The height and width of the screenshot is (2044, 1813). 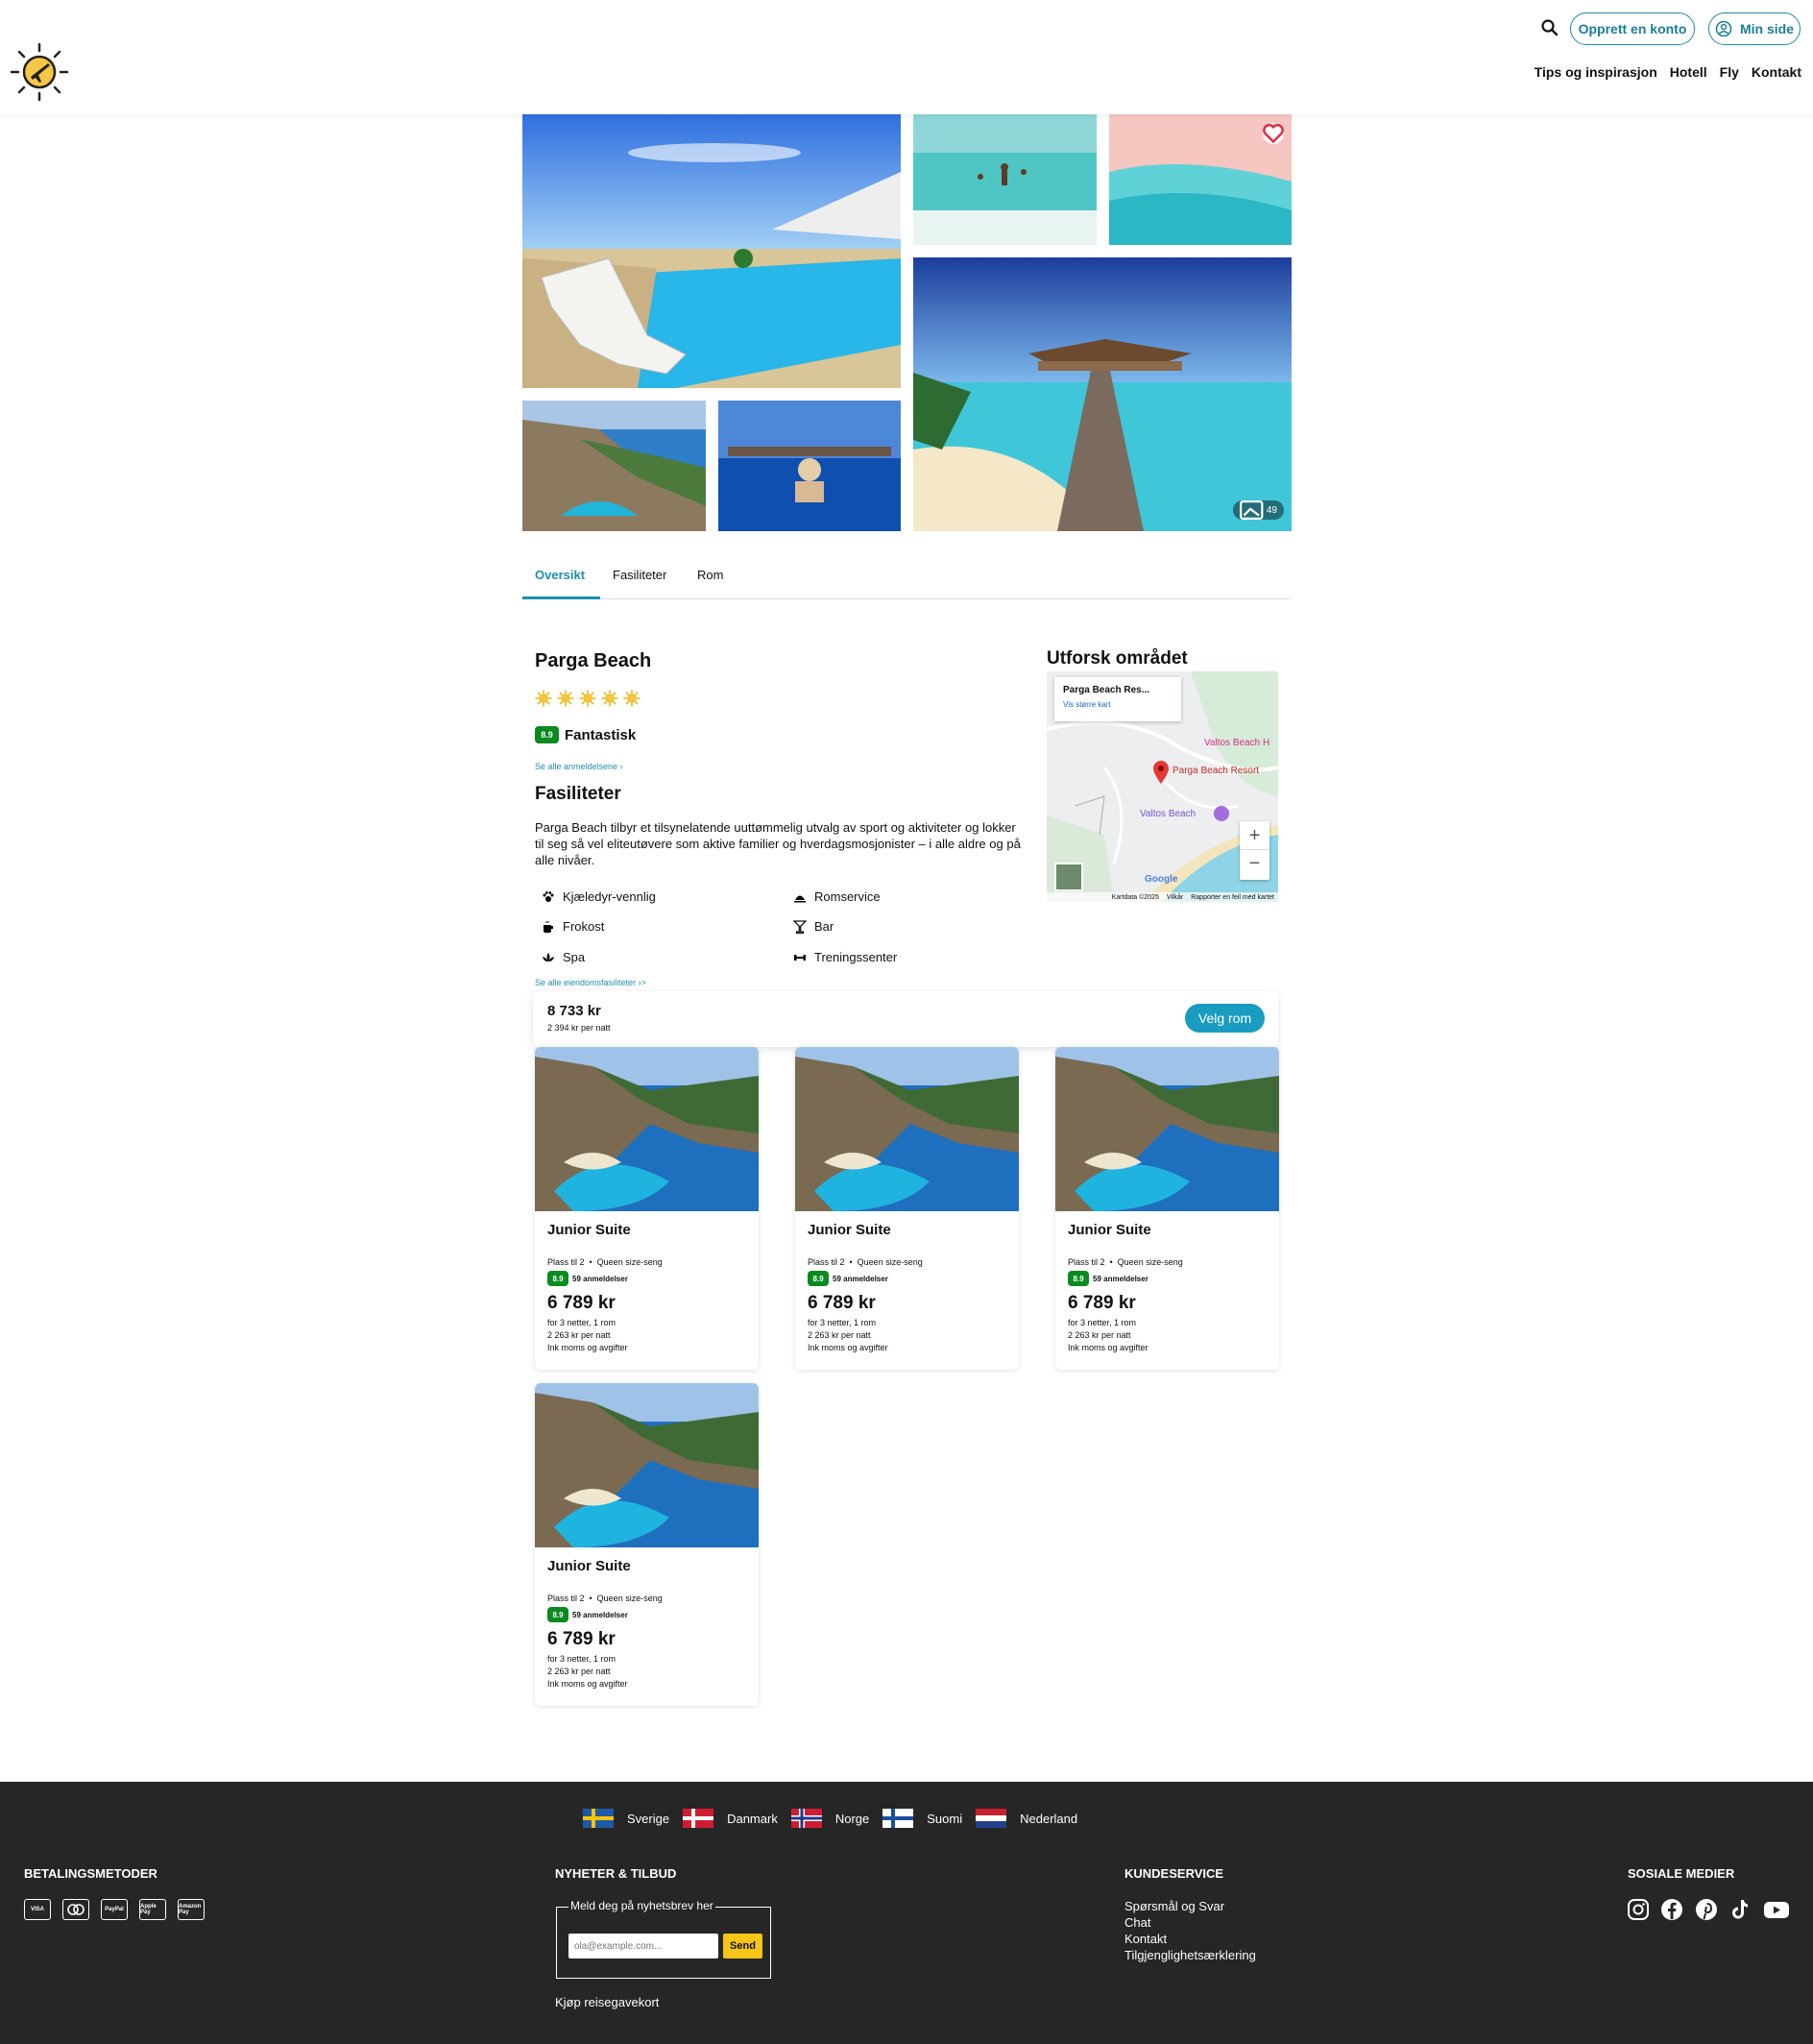 What do you see at coordinates (1069, 877) in the screenshot?
I see `map-satellite-toggle` at bounding box center [1069, 877].